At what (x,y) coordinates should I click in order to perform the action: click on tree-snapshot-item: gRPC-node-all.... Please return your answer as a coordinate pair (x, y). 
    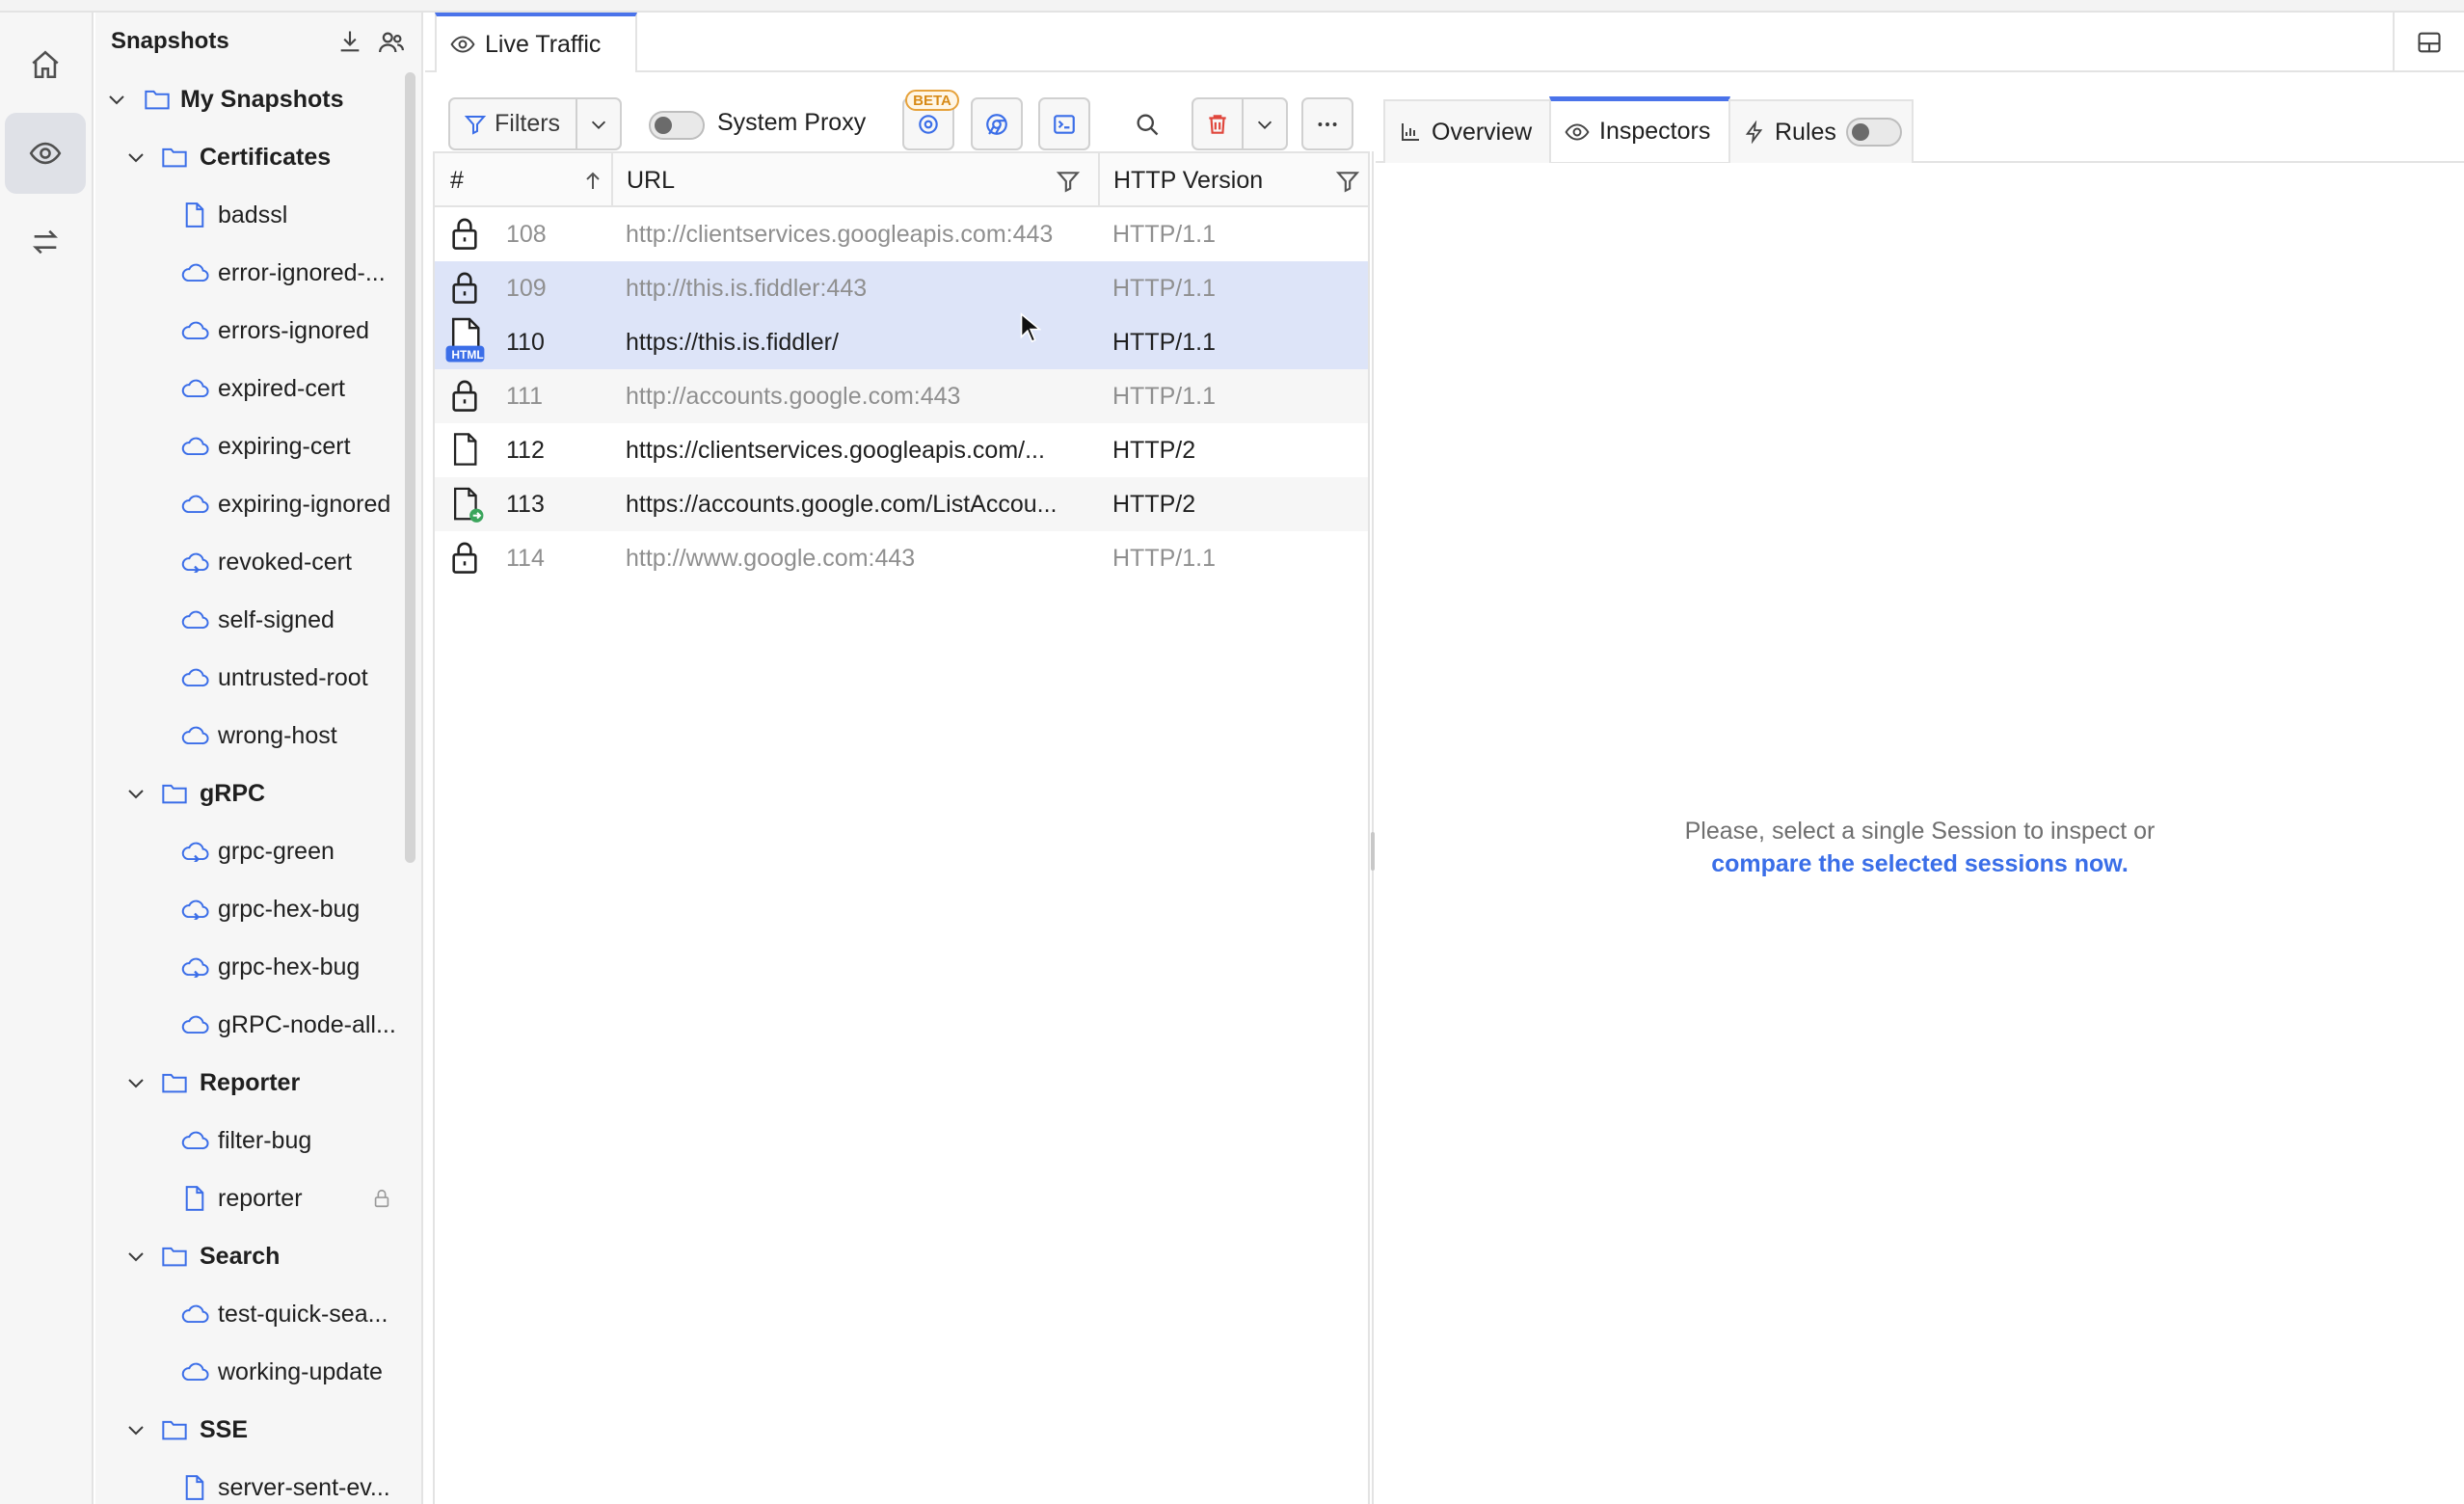
    Looking at the image, I should click on (249, 1025).